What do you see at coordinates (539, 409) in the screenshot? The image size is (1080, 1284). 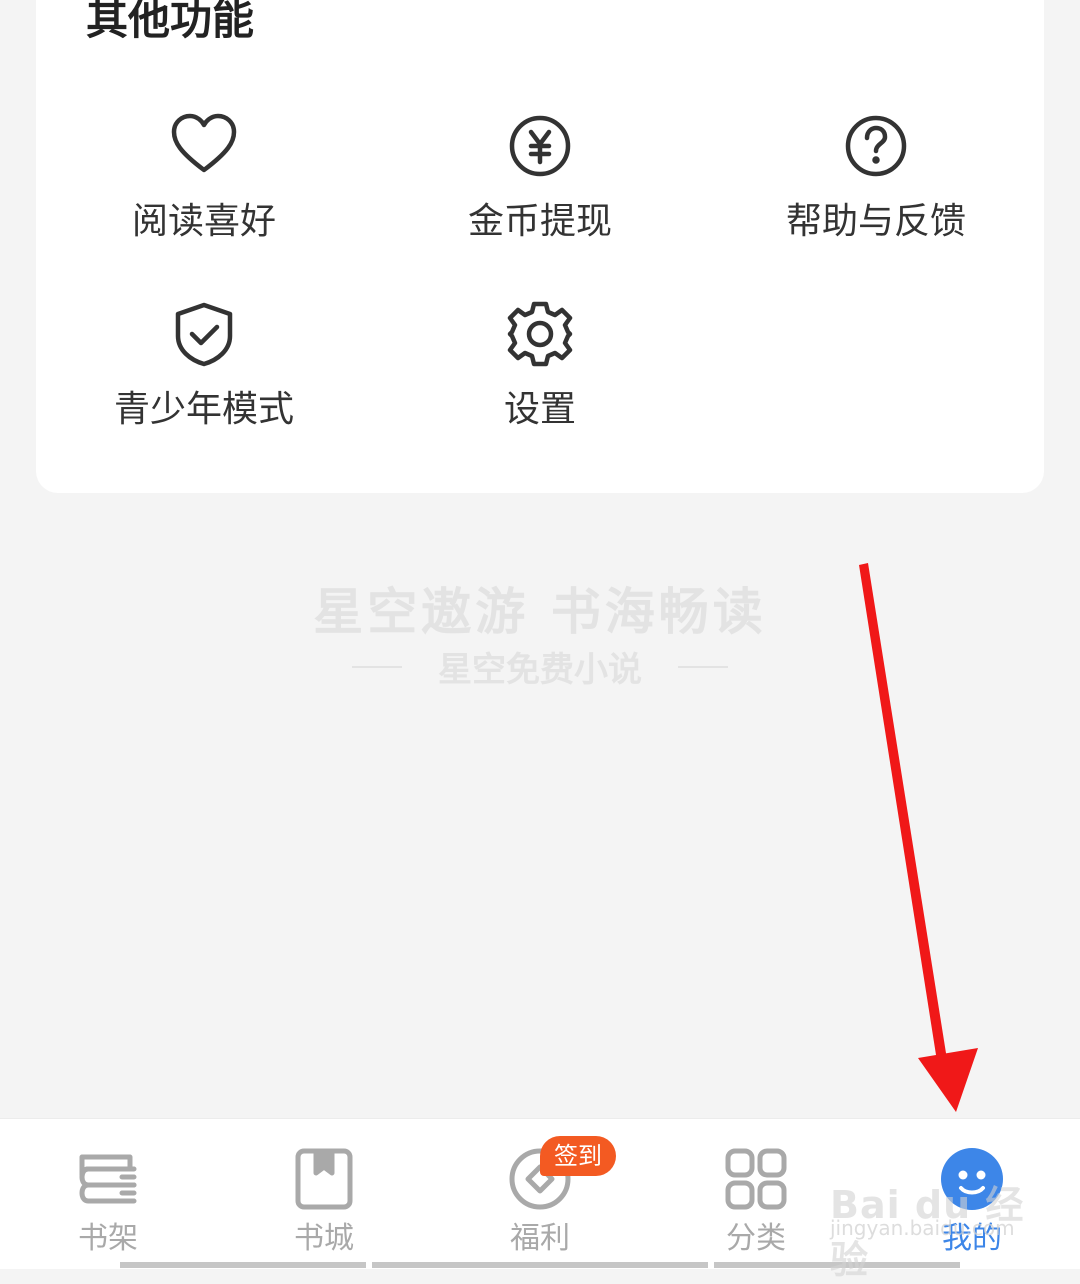 I see `feature-label: 设置` at bounding box center [539, 409].